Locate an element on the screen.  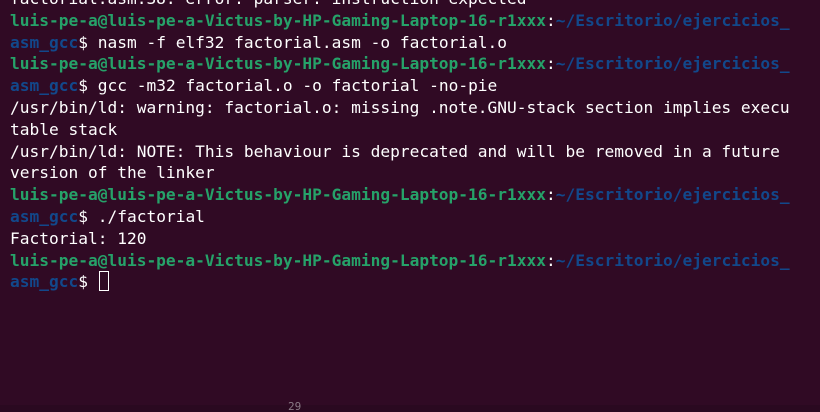
terminal-line: Factorial: 120 is located at coordinates (415, 239).